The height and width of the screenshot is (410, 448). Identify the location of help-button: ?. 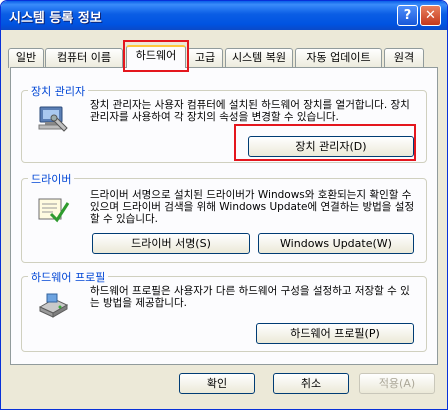
(407, 15).